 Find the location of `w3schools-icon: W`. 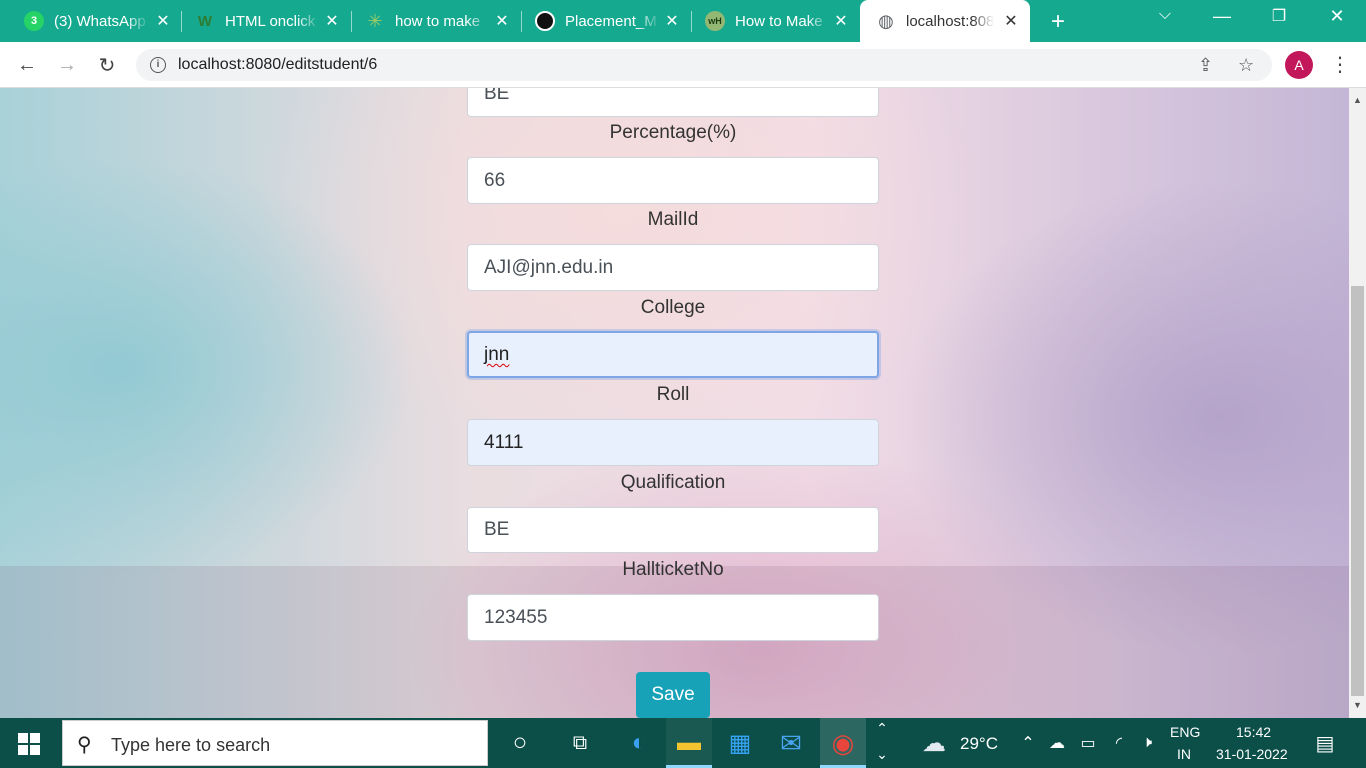

w3schools-icon: W is located at coordinates (205, 21).